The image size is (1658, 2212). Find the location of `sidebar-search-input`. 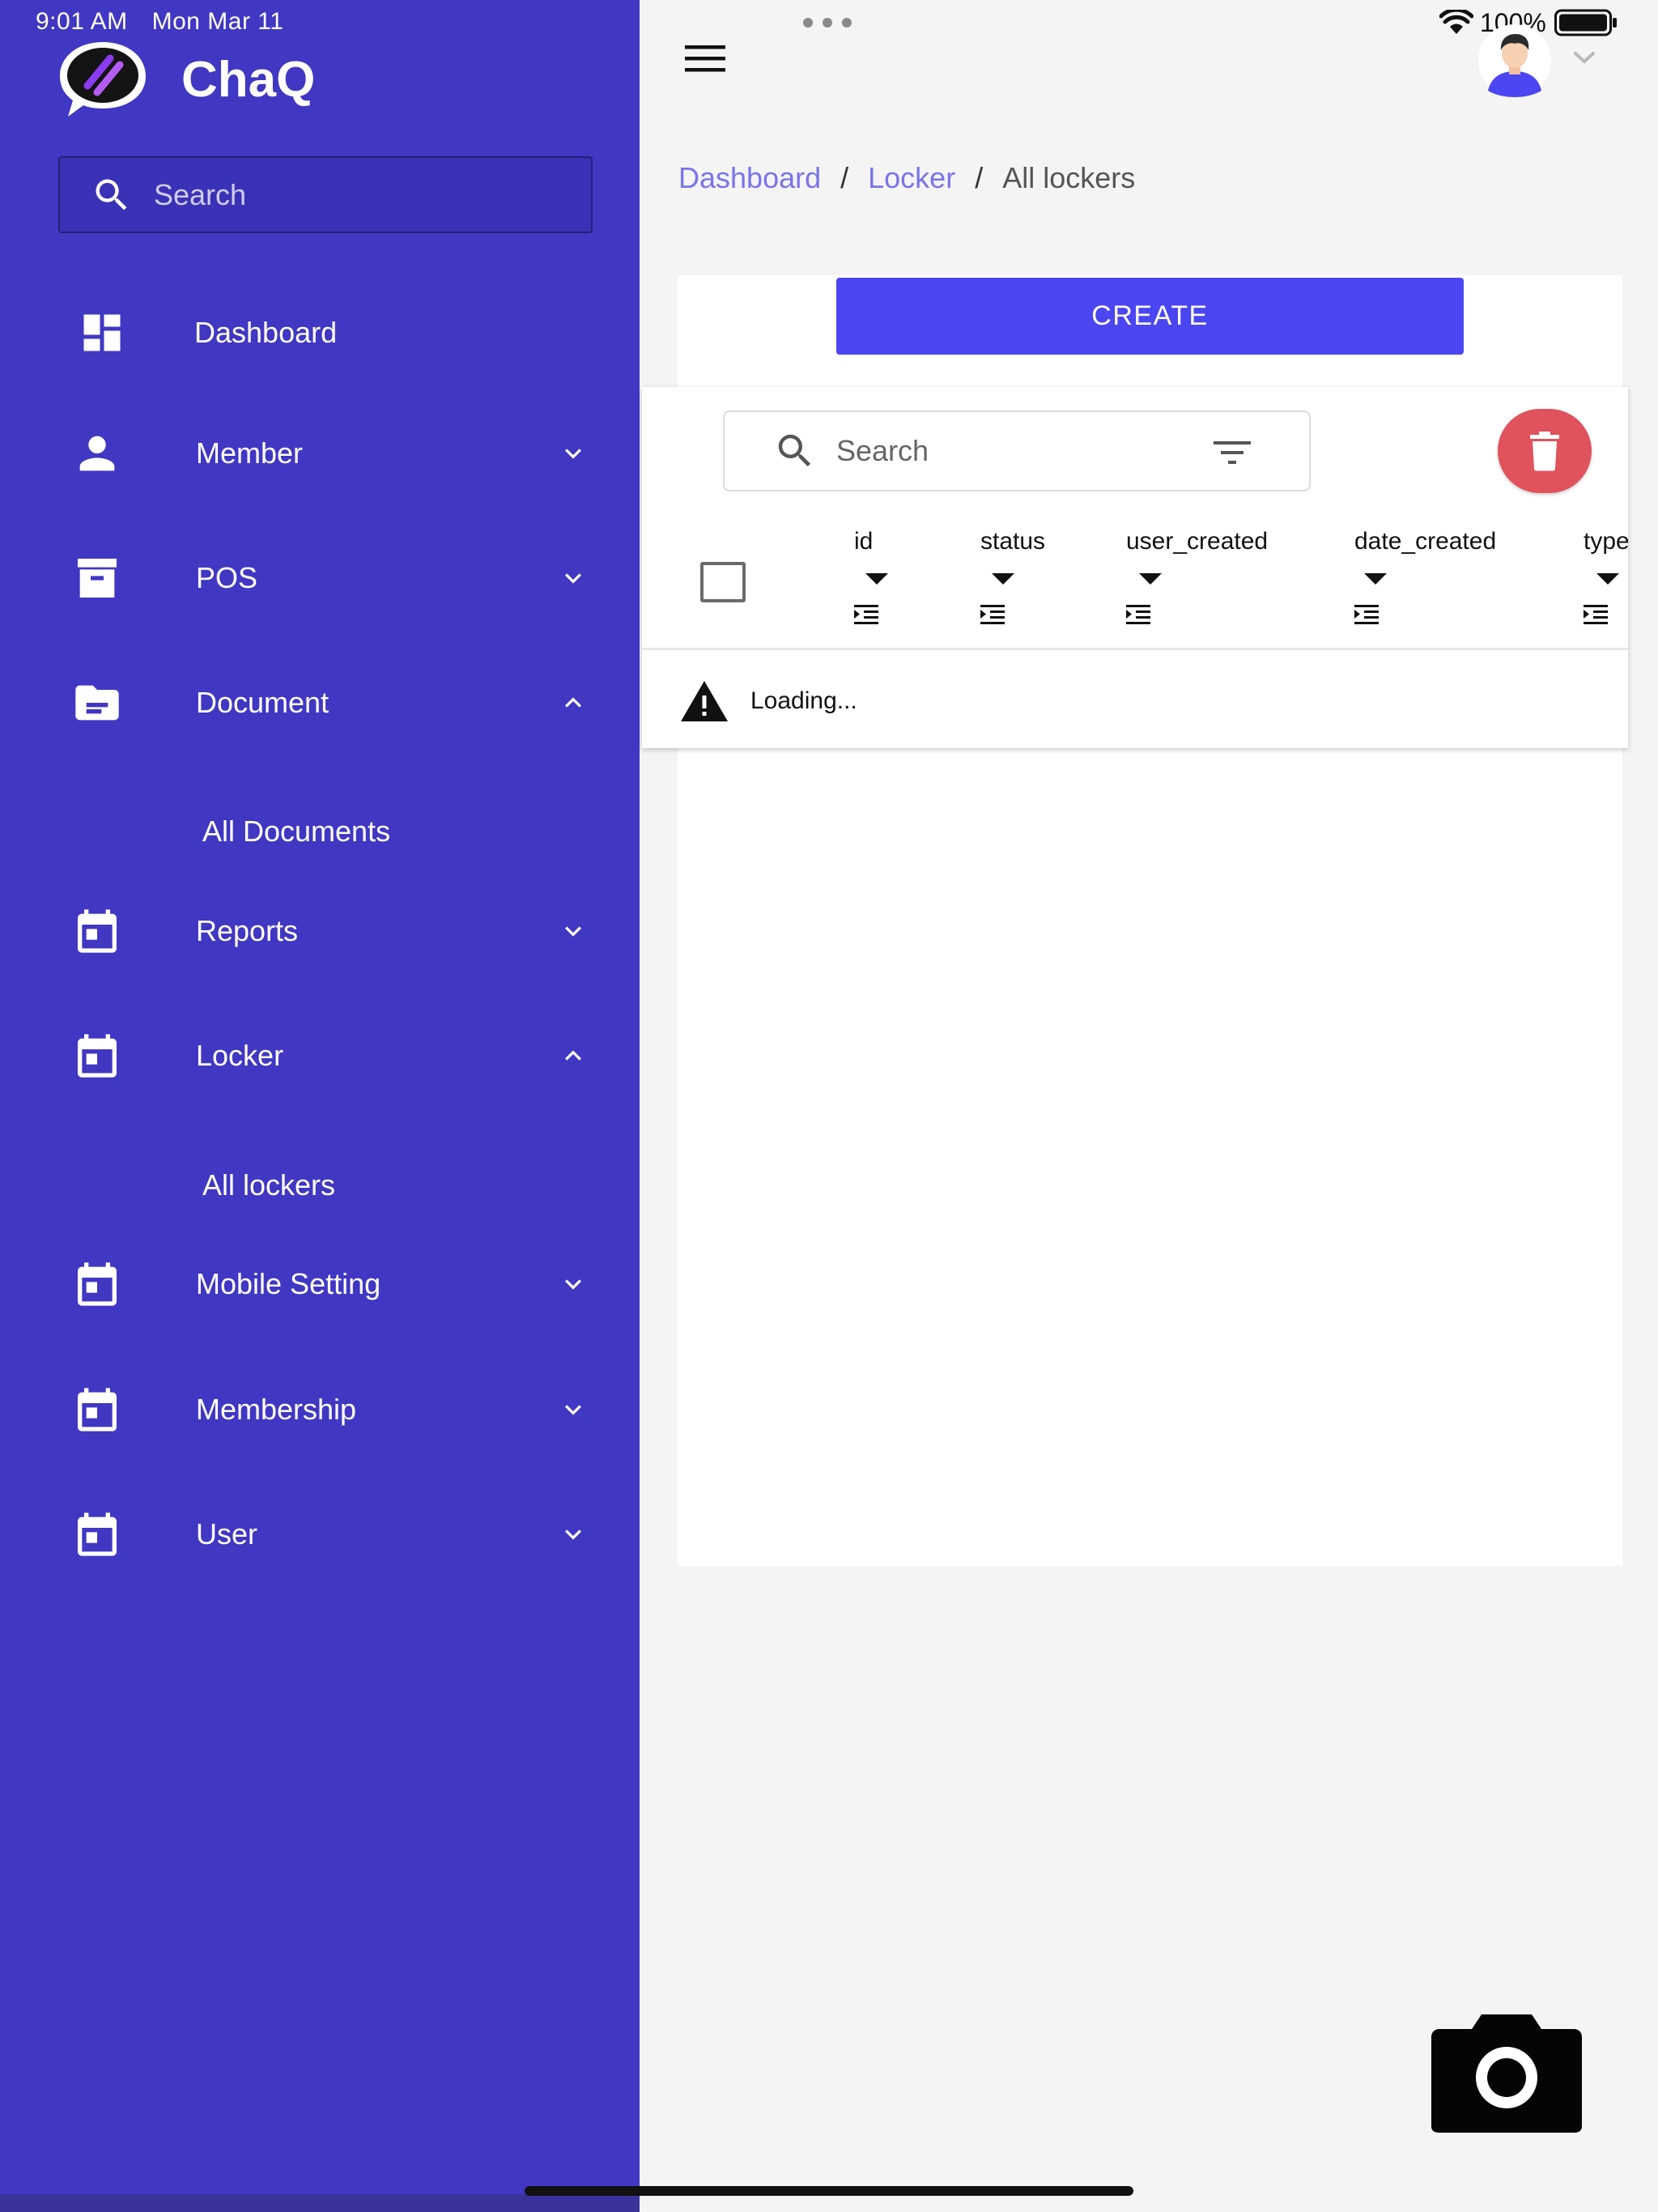

sidebar-search-input is located at coordinates (372, 195).